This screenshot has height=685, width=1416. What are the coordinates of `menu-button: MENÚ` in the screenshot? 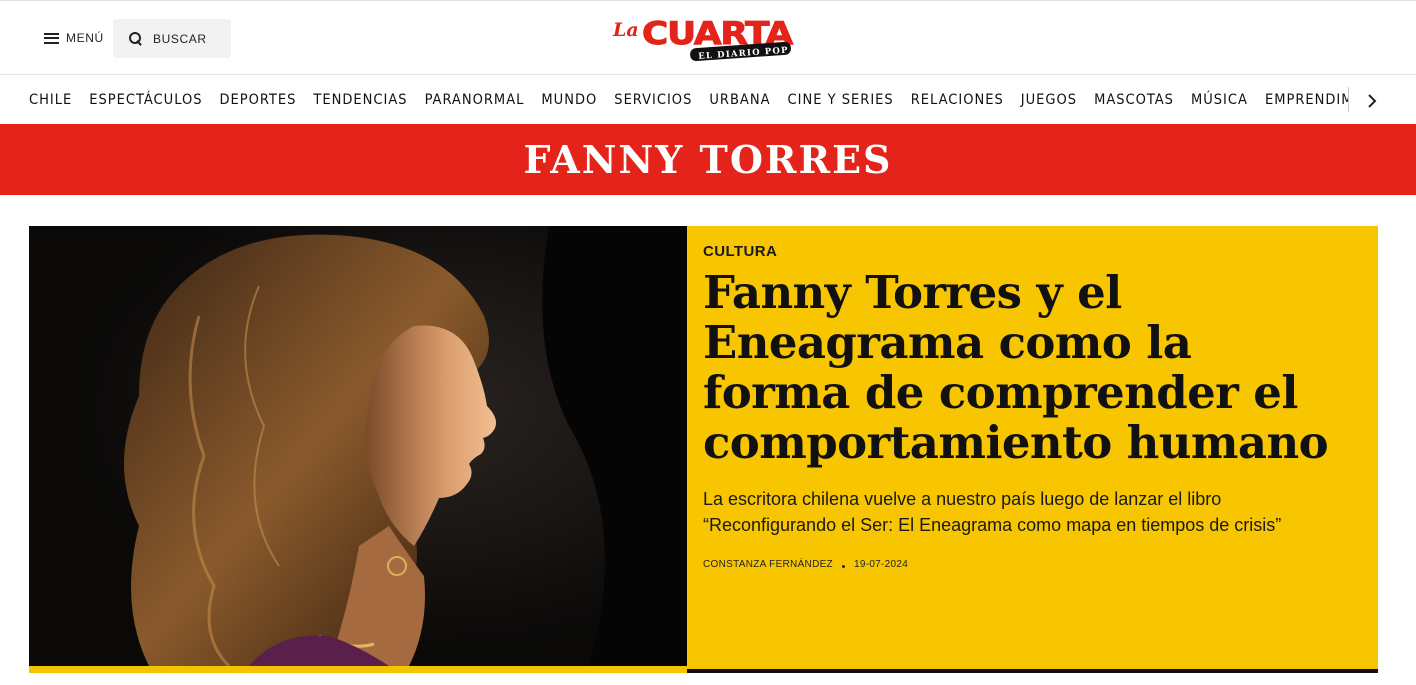 It's located at (74, 38).